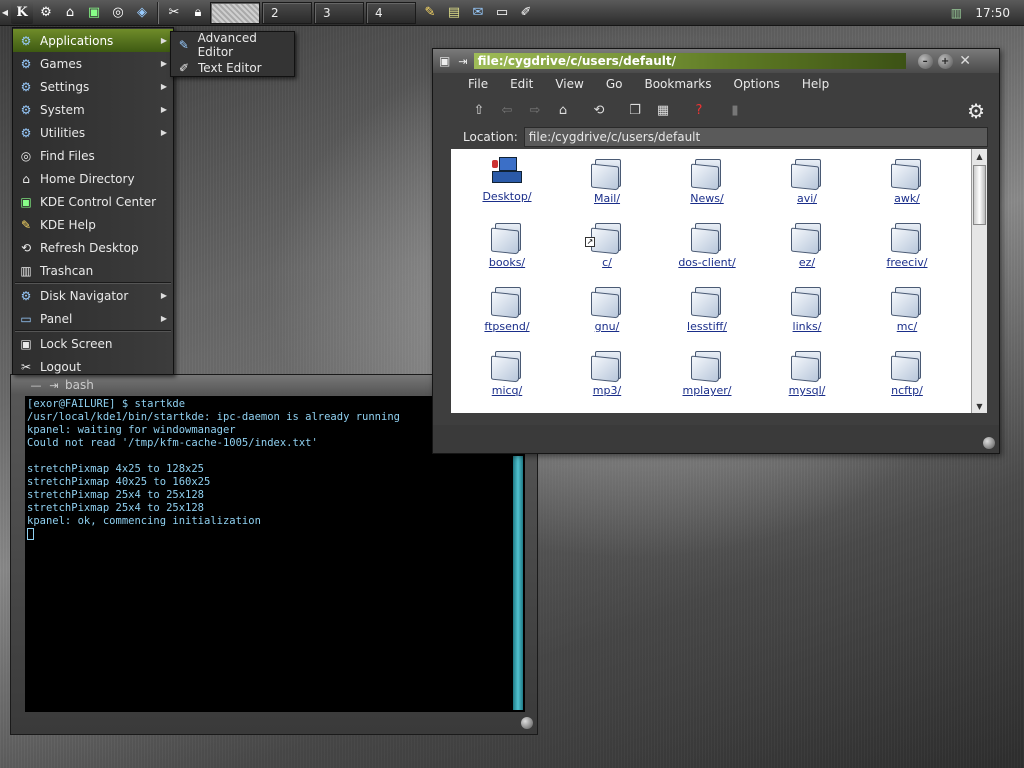  What do you see at coordinates (507, 110) in the screenshot?
I see `back-arrow-icon: ⇦` at bounding box center [507, 110].